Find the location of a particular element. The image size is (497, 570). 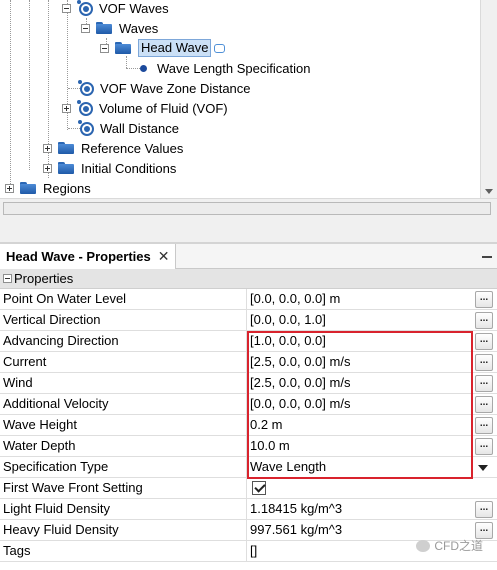

property-name: Tags is located at coordinates (17, 550).